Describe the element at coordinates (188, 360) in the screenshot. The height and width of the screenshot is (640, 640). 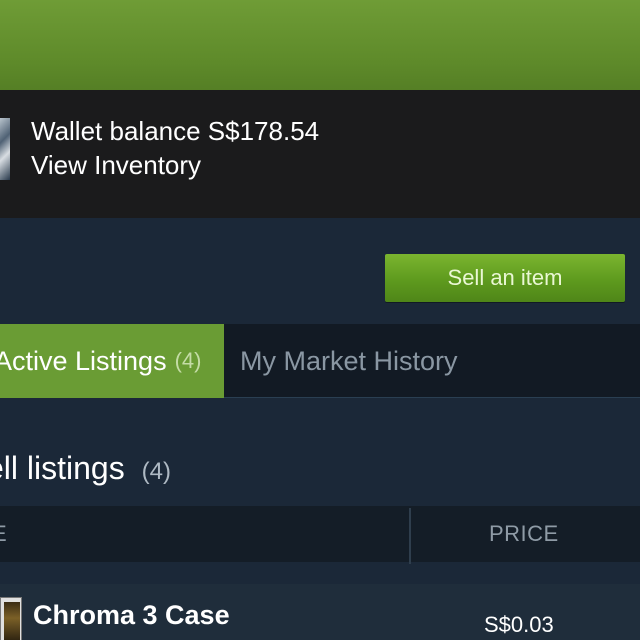
I see `tab-active-listings-count: (4)` at that location.